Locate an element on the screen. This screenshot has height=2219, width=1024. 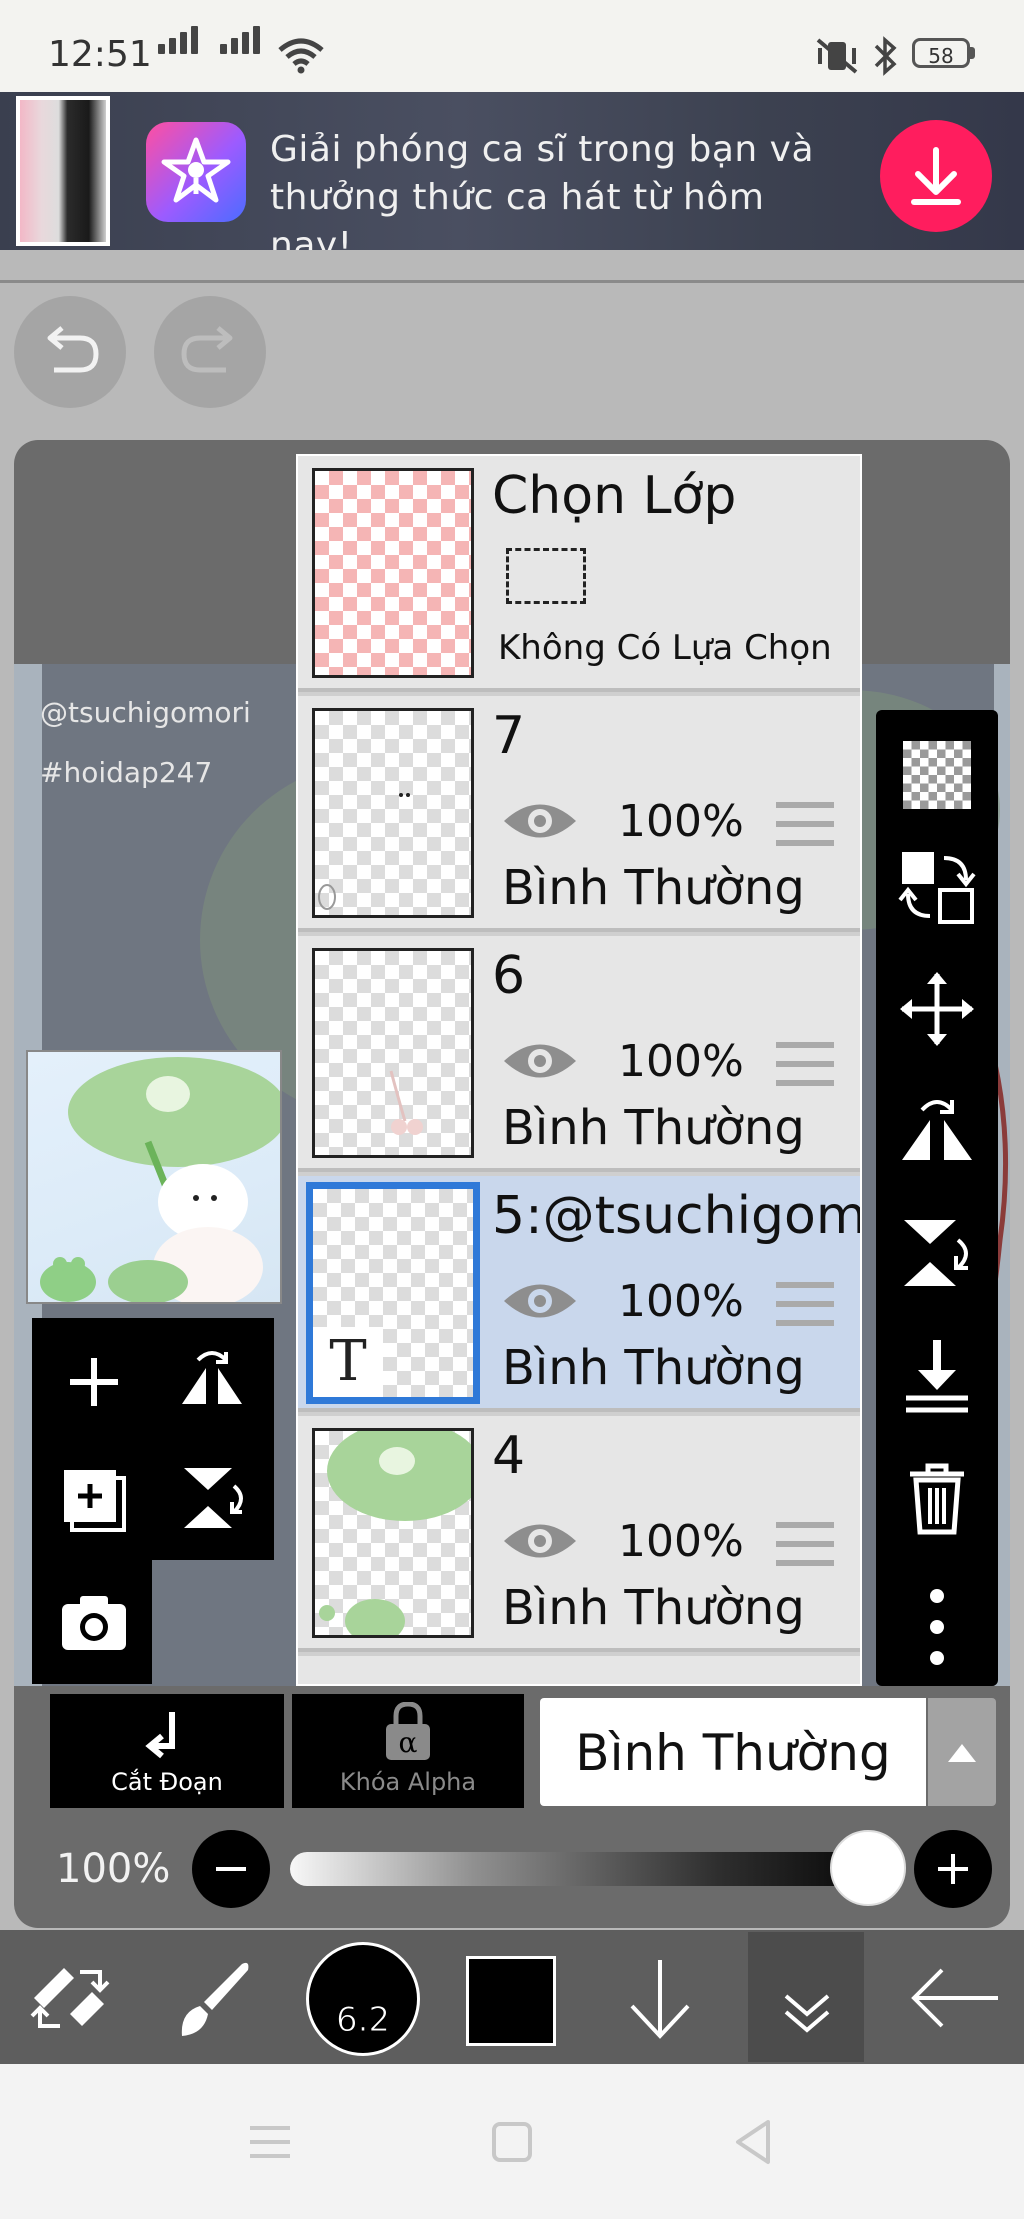
lock-alpha-icon: α is located at coordinates (408, 1731).